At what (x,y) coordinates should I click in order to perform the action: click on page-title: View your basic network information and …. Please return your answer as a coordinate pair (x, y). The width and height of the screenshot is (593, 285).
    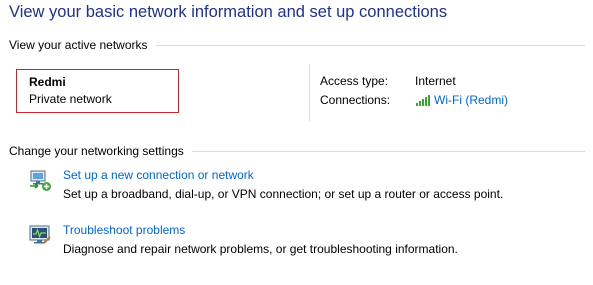
    Looking at the image, I should click on (228, 12).